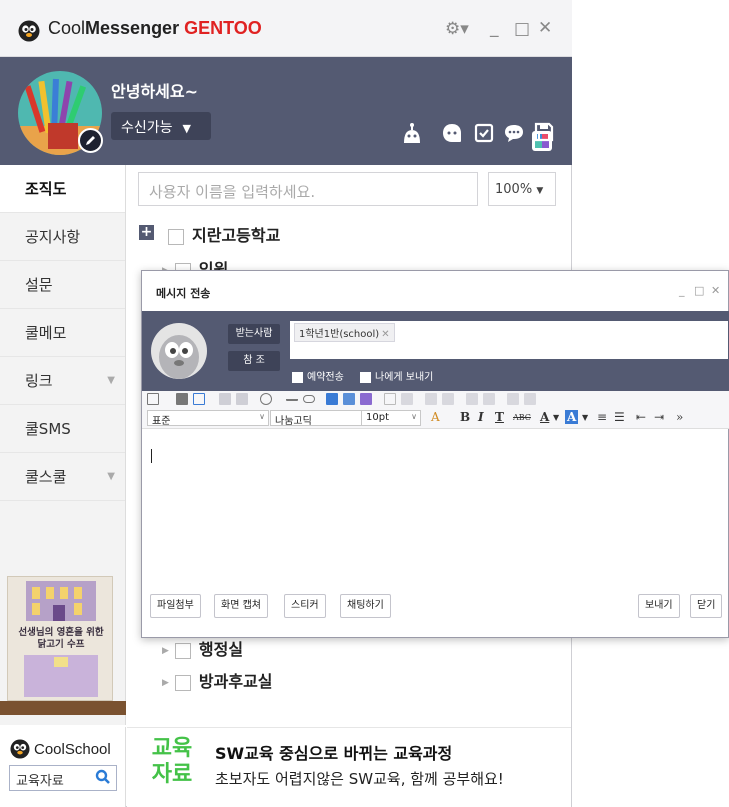 The image size is (729, 807). I want to click on robot-icon, so click(412, 133).